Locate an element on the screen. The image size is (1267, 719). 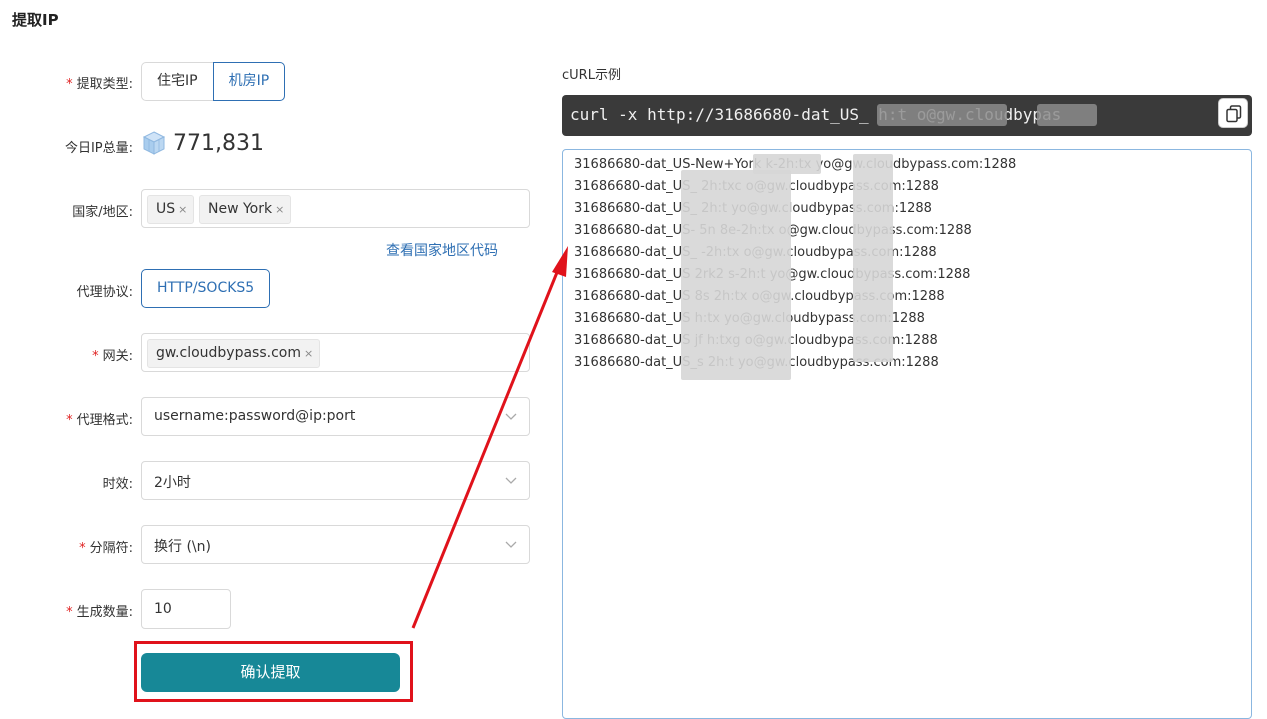
quantity-label: * 生成数量: is located at coordinates (99, 612).